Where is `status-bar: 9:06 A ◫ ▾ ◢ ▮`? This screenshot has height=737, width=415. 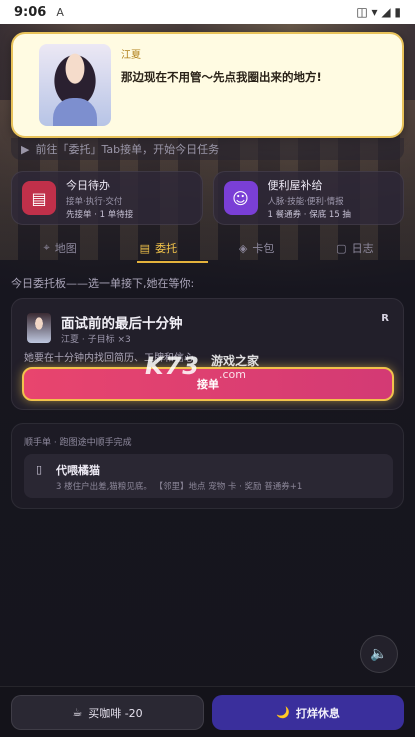 status-bar: 9:06 A ◫ ▾ ◢ ▮ is located at coordinates (207, 12).